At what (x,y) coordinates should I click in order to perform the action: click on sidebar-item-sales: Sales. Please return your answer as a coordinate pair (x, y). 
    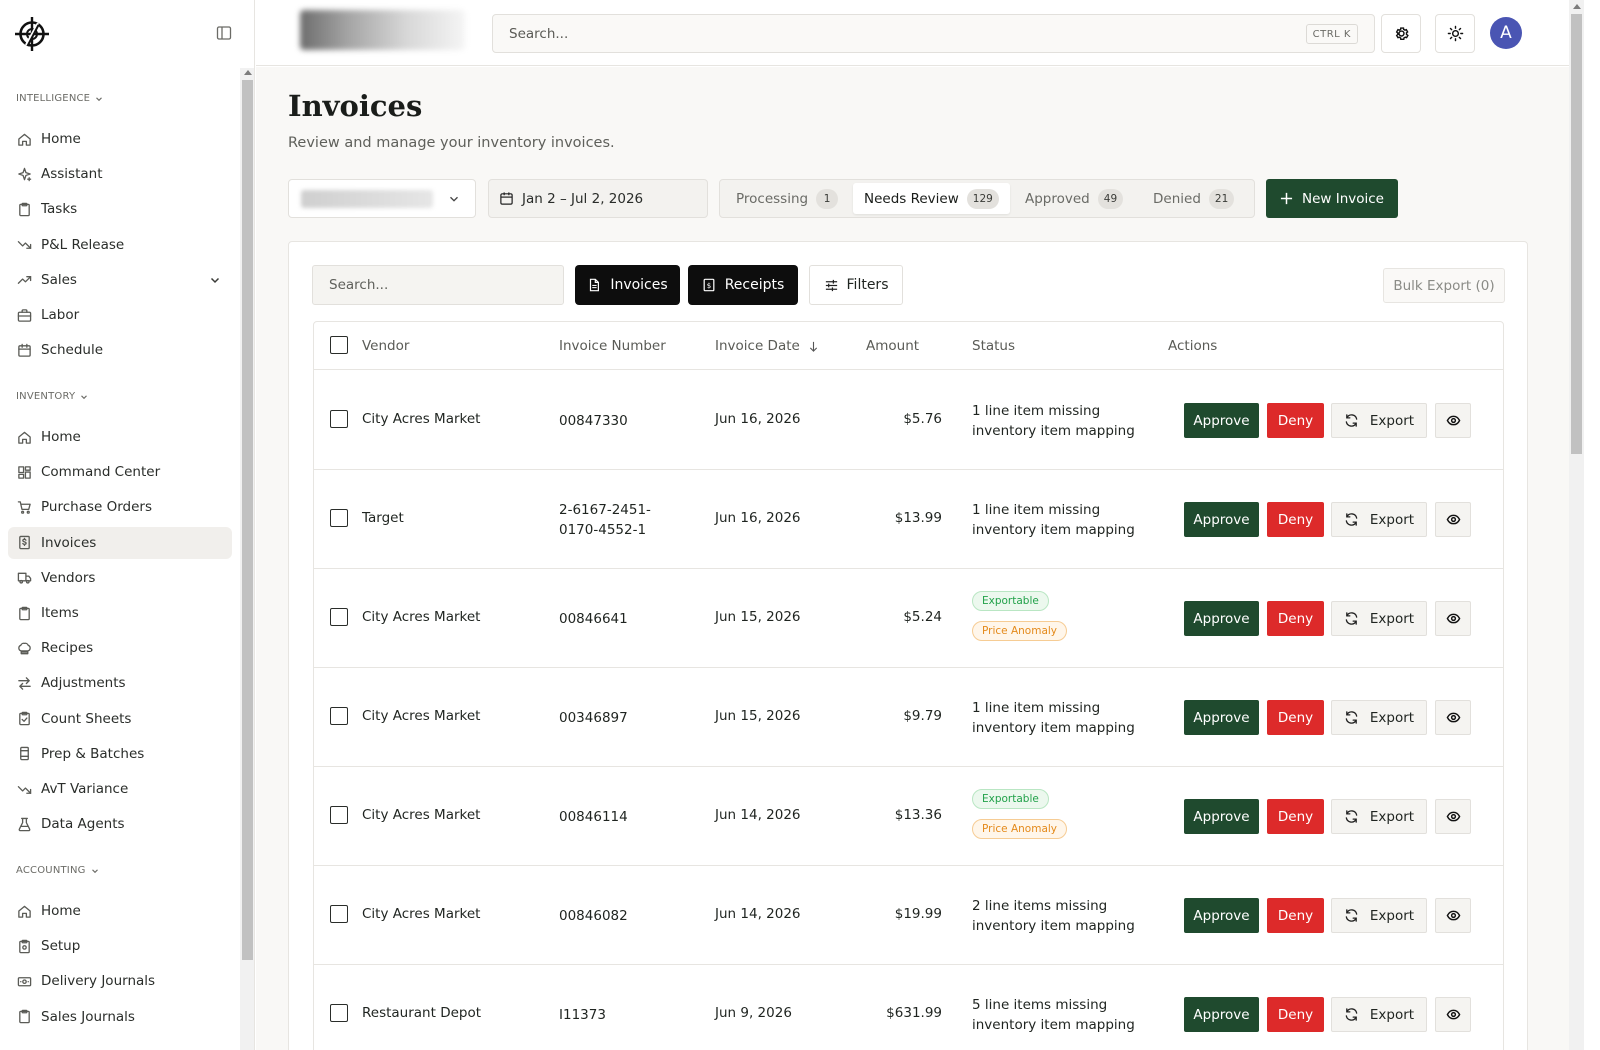
    Looking at the image, I should click on (120, 280).